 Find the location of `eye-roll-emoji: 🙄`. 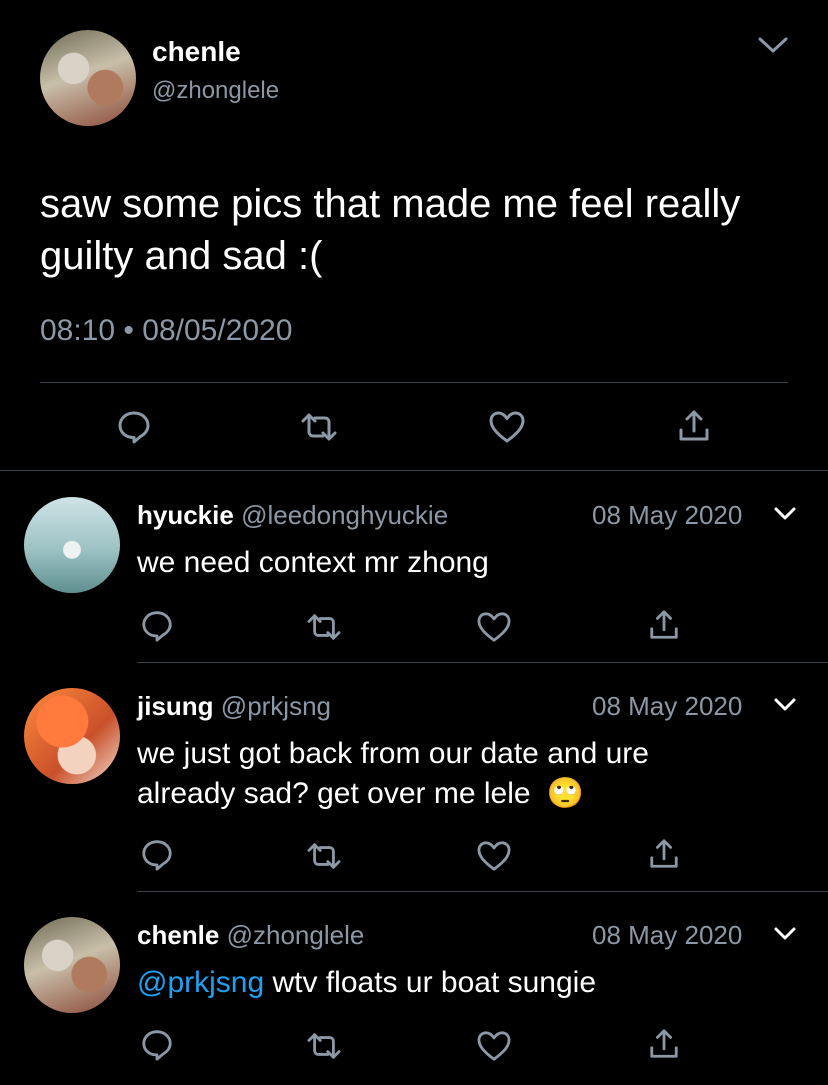

eye-roll-emoji: 🙄 is located at coordinates (565, 793).